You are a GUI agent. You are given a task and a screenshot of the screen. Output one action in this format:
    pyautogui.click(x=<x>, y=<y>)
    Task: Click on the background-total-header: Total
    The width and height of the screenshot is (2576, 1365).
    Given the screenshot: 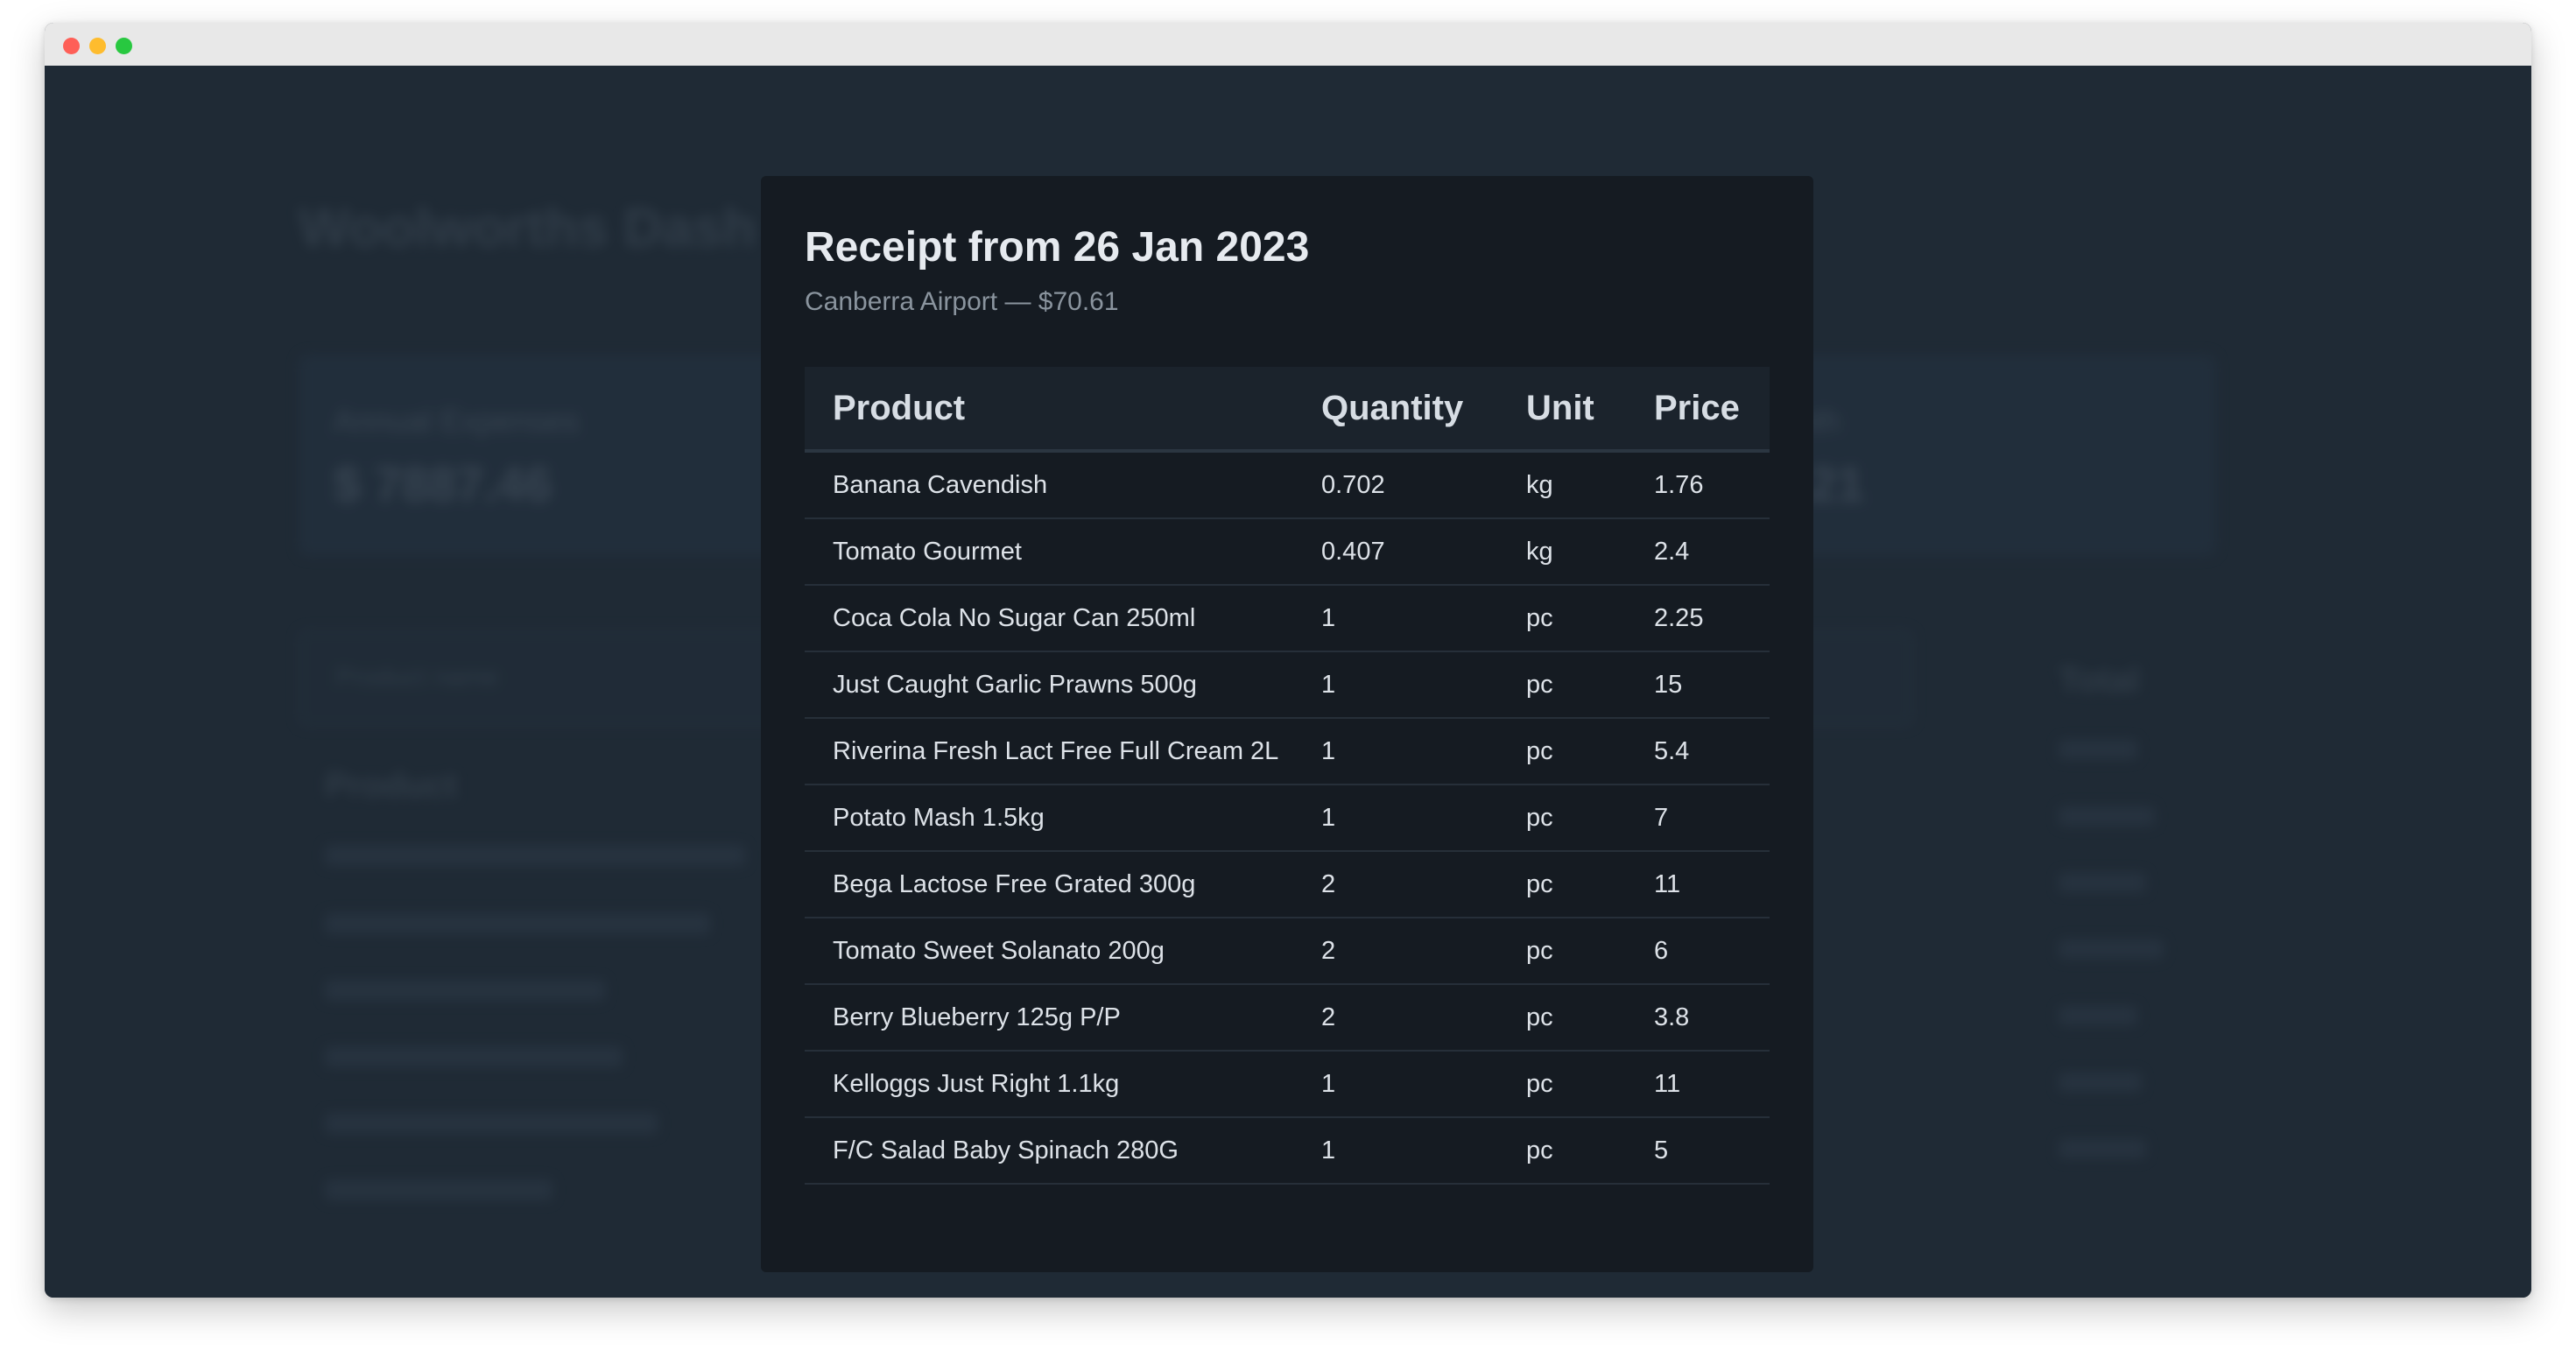 What is the action you would take?
    pyautogui.click(x=2099, y=680)
    